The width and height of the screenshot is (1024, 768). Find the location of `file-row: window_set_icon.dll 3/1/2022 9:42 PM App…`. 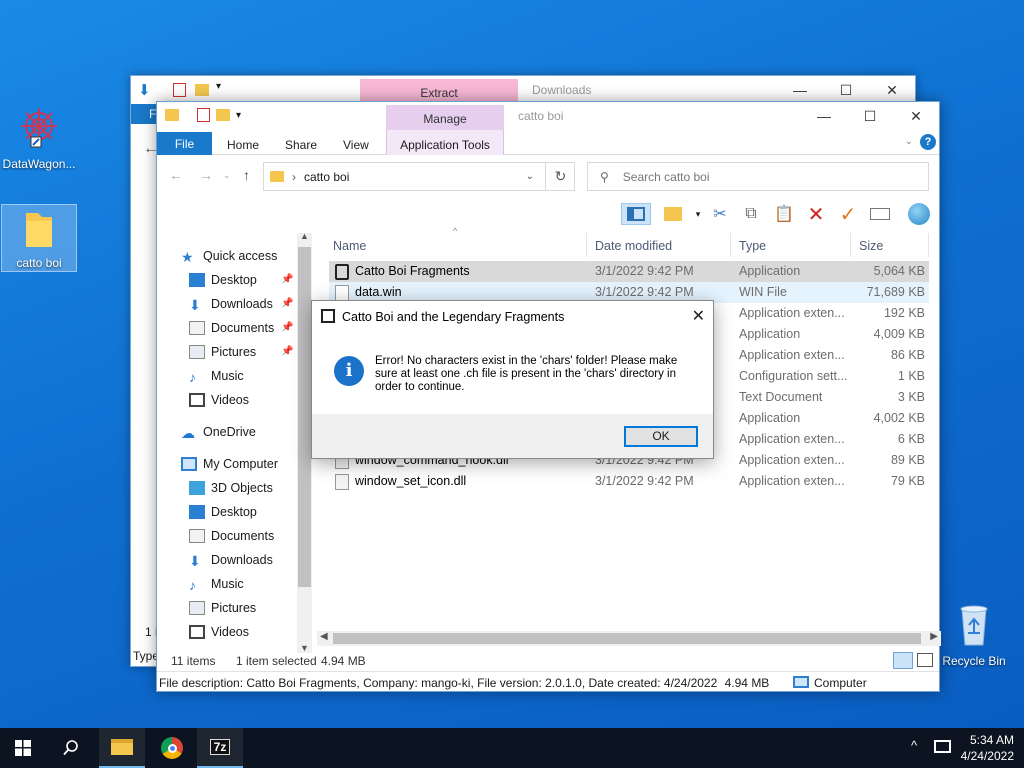

file-row: window_set_icon.dll 3/1/2022 9:42 PM App… is located at coordinates (629, 481).